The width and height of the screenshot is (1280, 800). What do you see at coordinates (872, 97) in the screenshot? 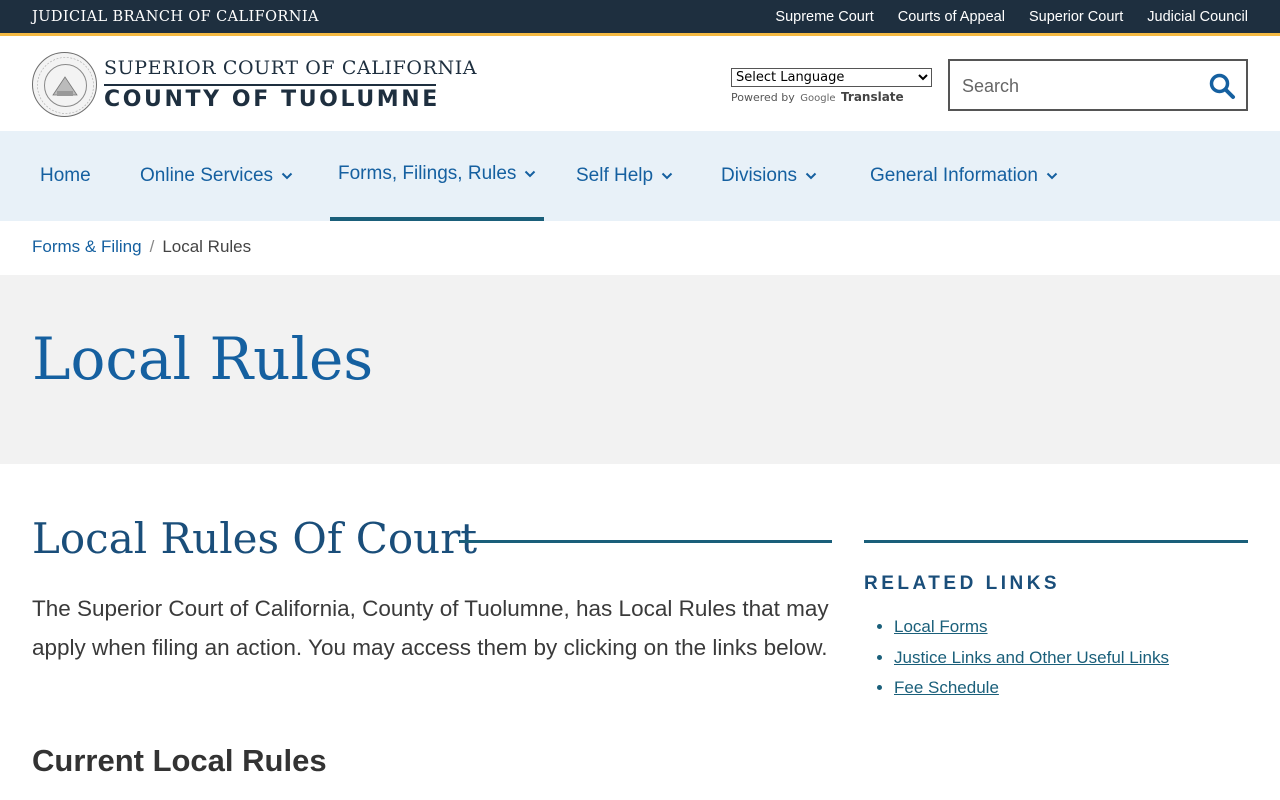
I see `translate-link: Translate` at bounding box center [872, 97].